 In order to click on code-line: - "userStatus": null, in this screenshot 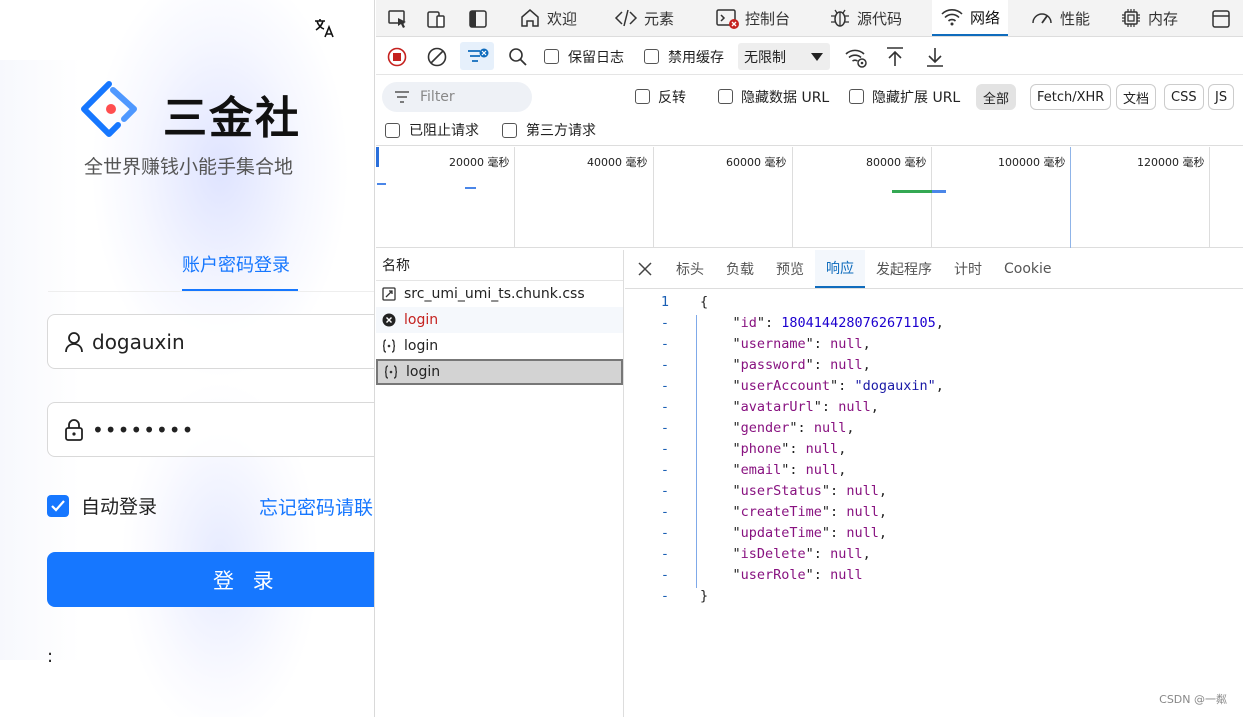, I will do `click(773, 491)`.